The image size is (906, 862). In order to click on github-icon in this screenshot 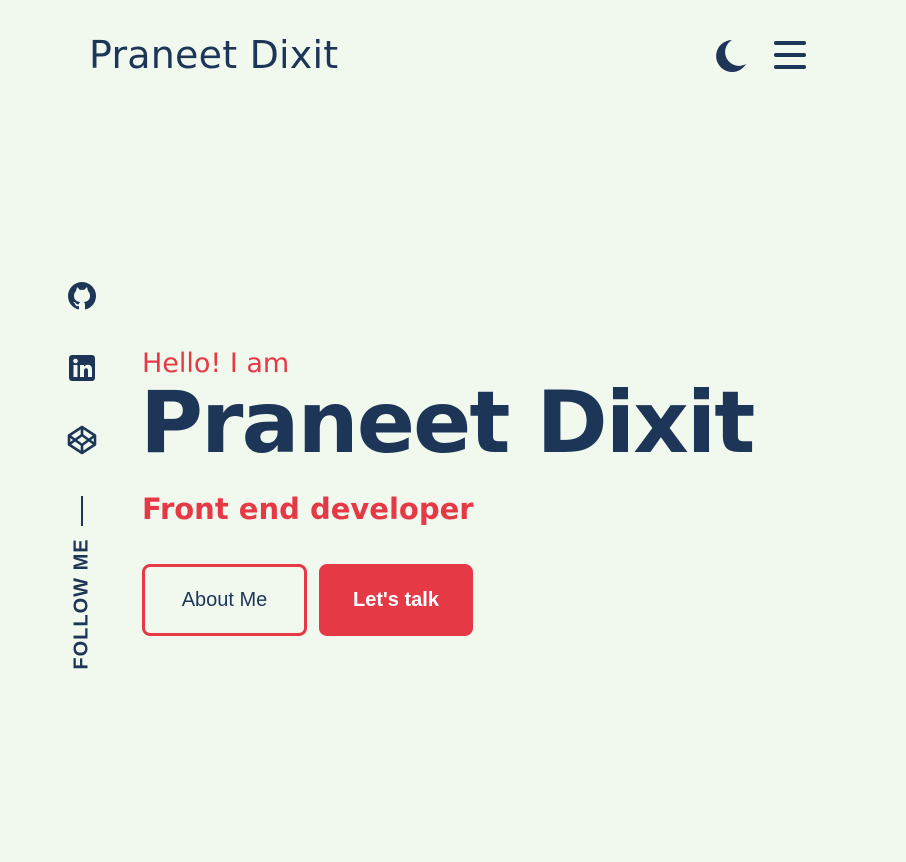, I will do `click(82, 296)`.